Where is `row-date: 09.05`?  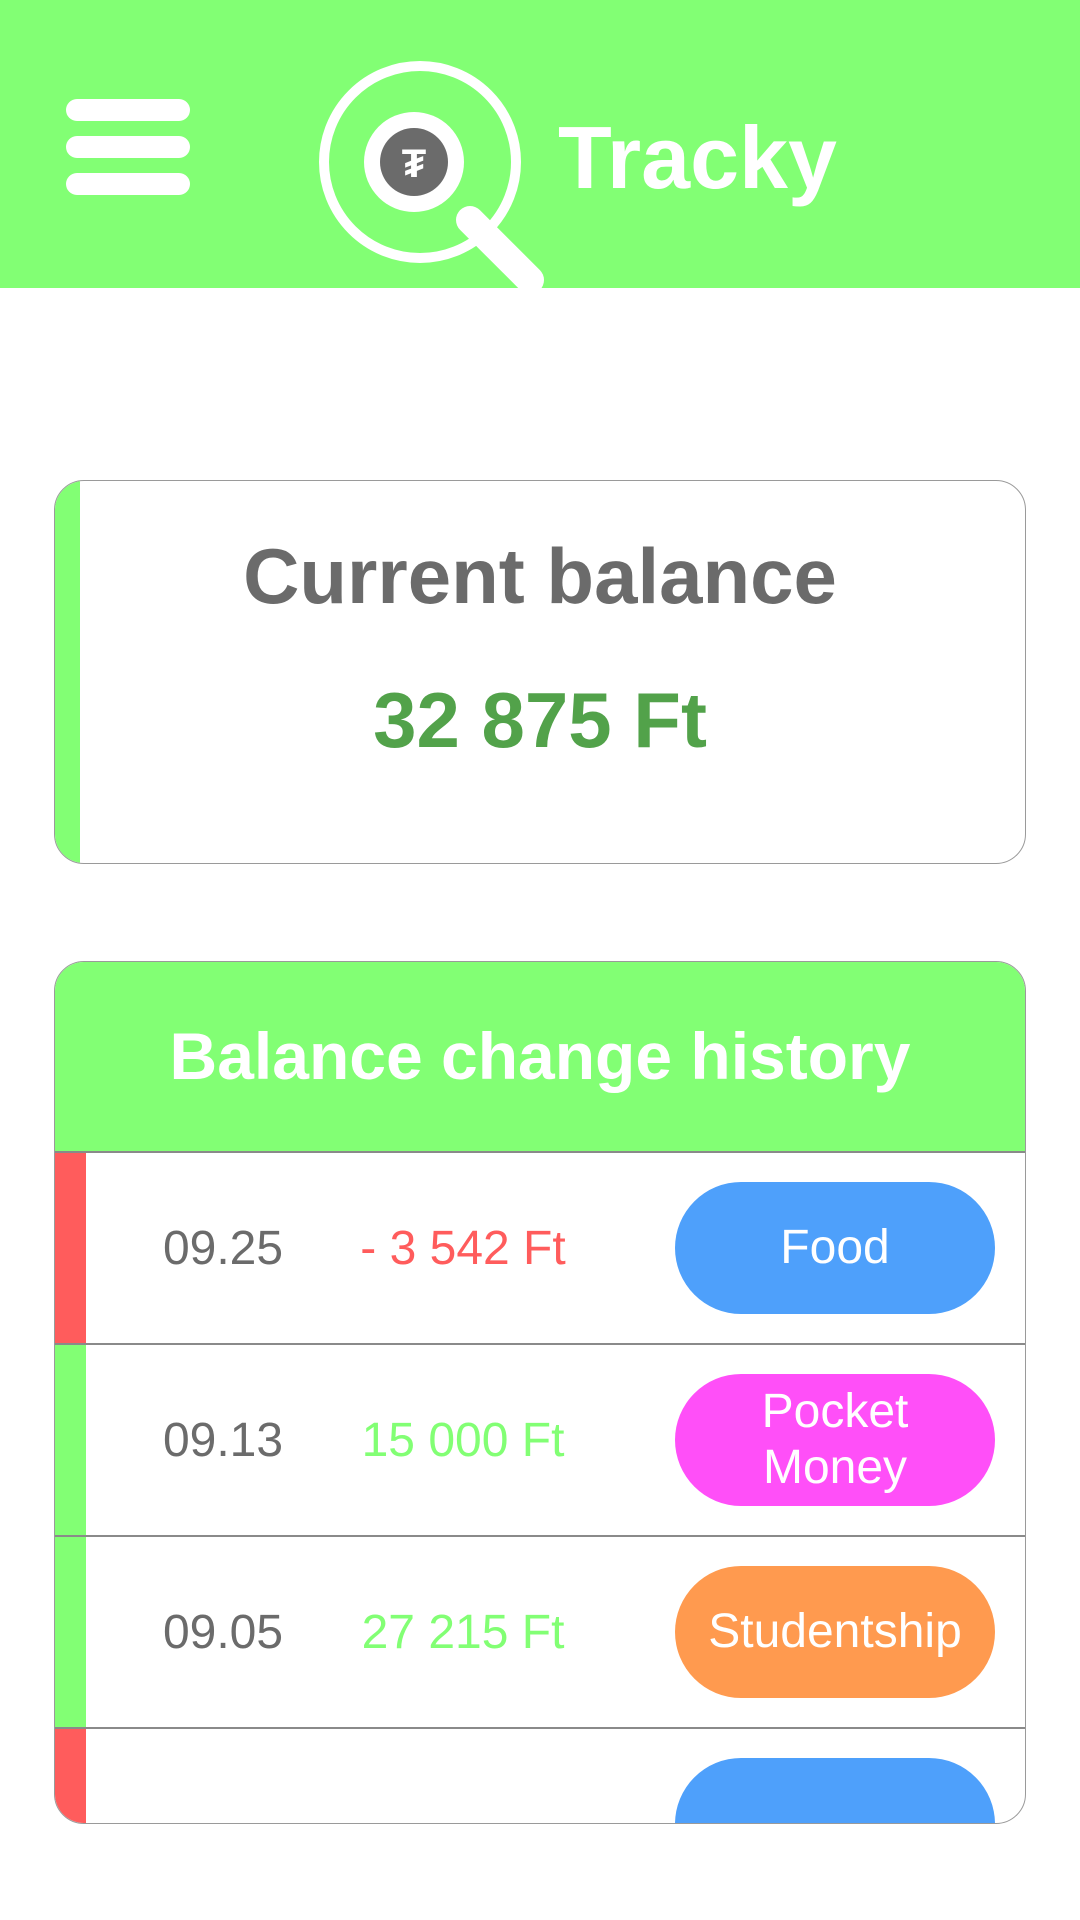 row-date: 09.05 is located at coordinates (223, 1632).